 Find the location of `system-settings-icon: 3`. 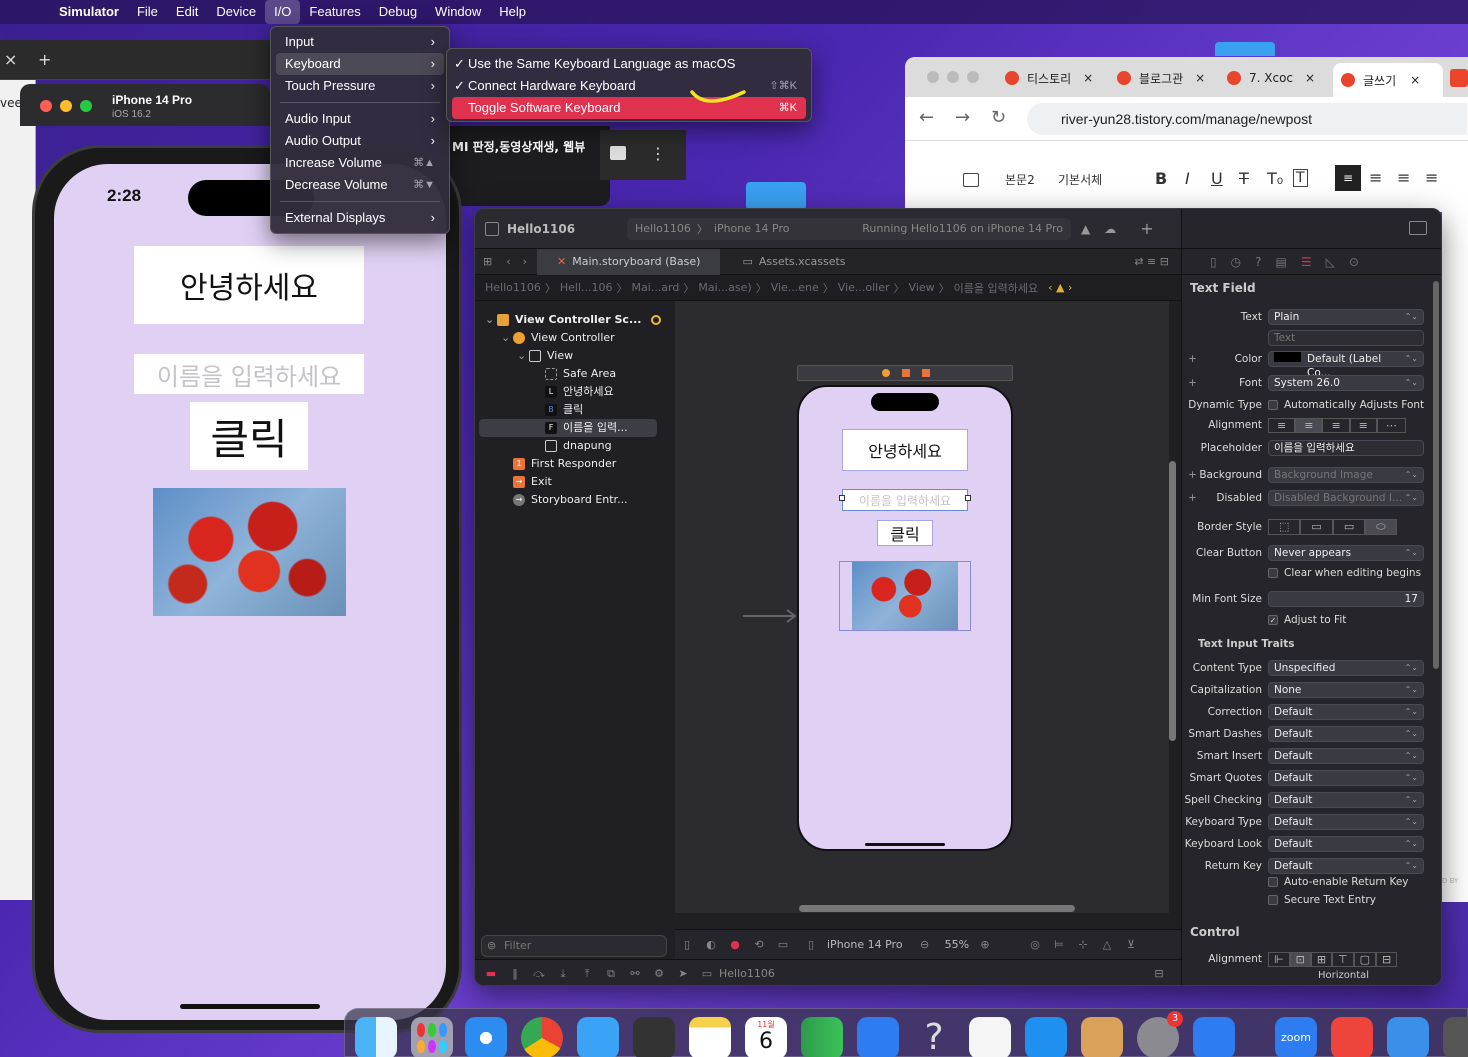

system-settings-icon: 3 is located at coordinates (1160, 1034).